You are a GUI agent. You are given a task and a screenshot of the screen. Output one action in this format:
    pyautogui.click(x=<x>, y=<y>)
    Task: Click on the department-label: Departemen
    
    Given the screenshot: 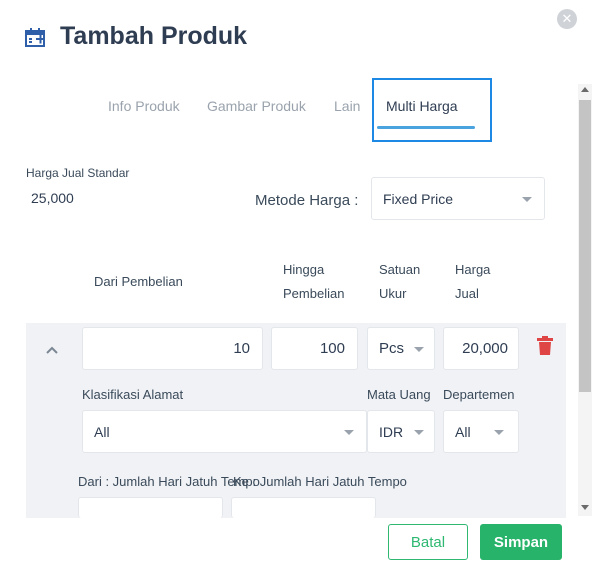 What is the action you would take?
    pyautogui.click(x=479, y=394)
    